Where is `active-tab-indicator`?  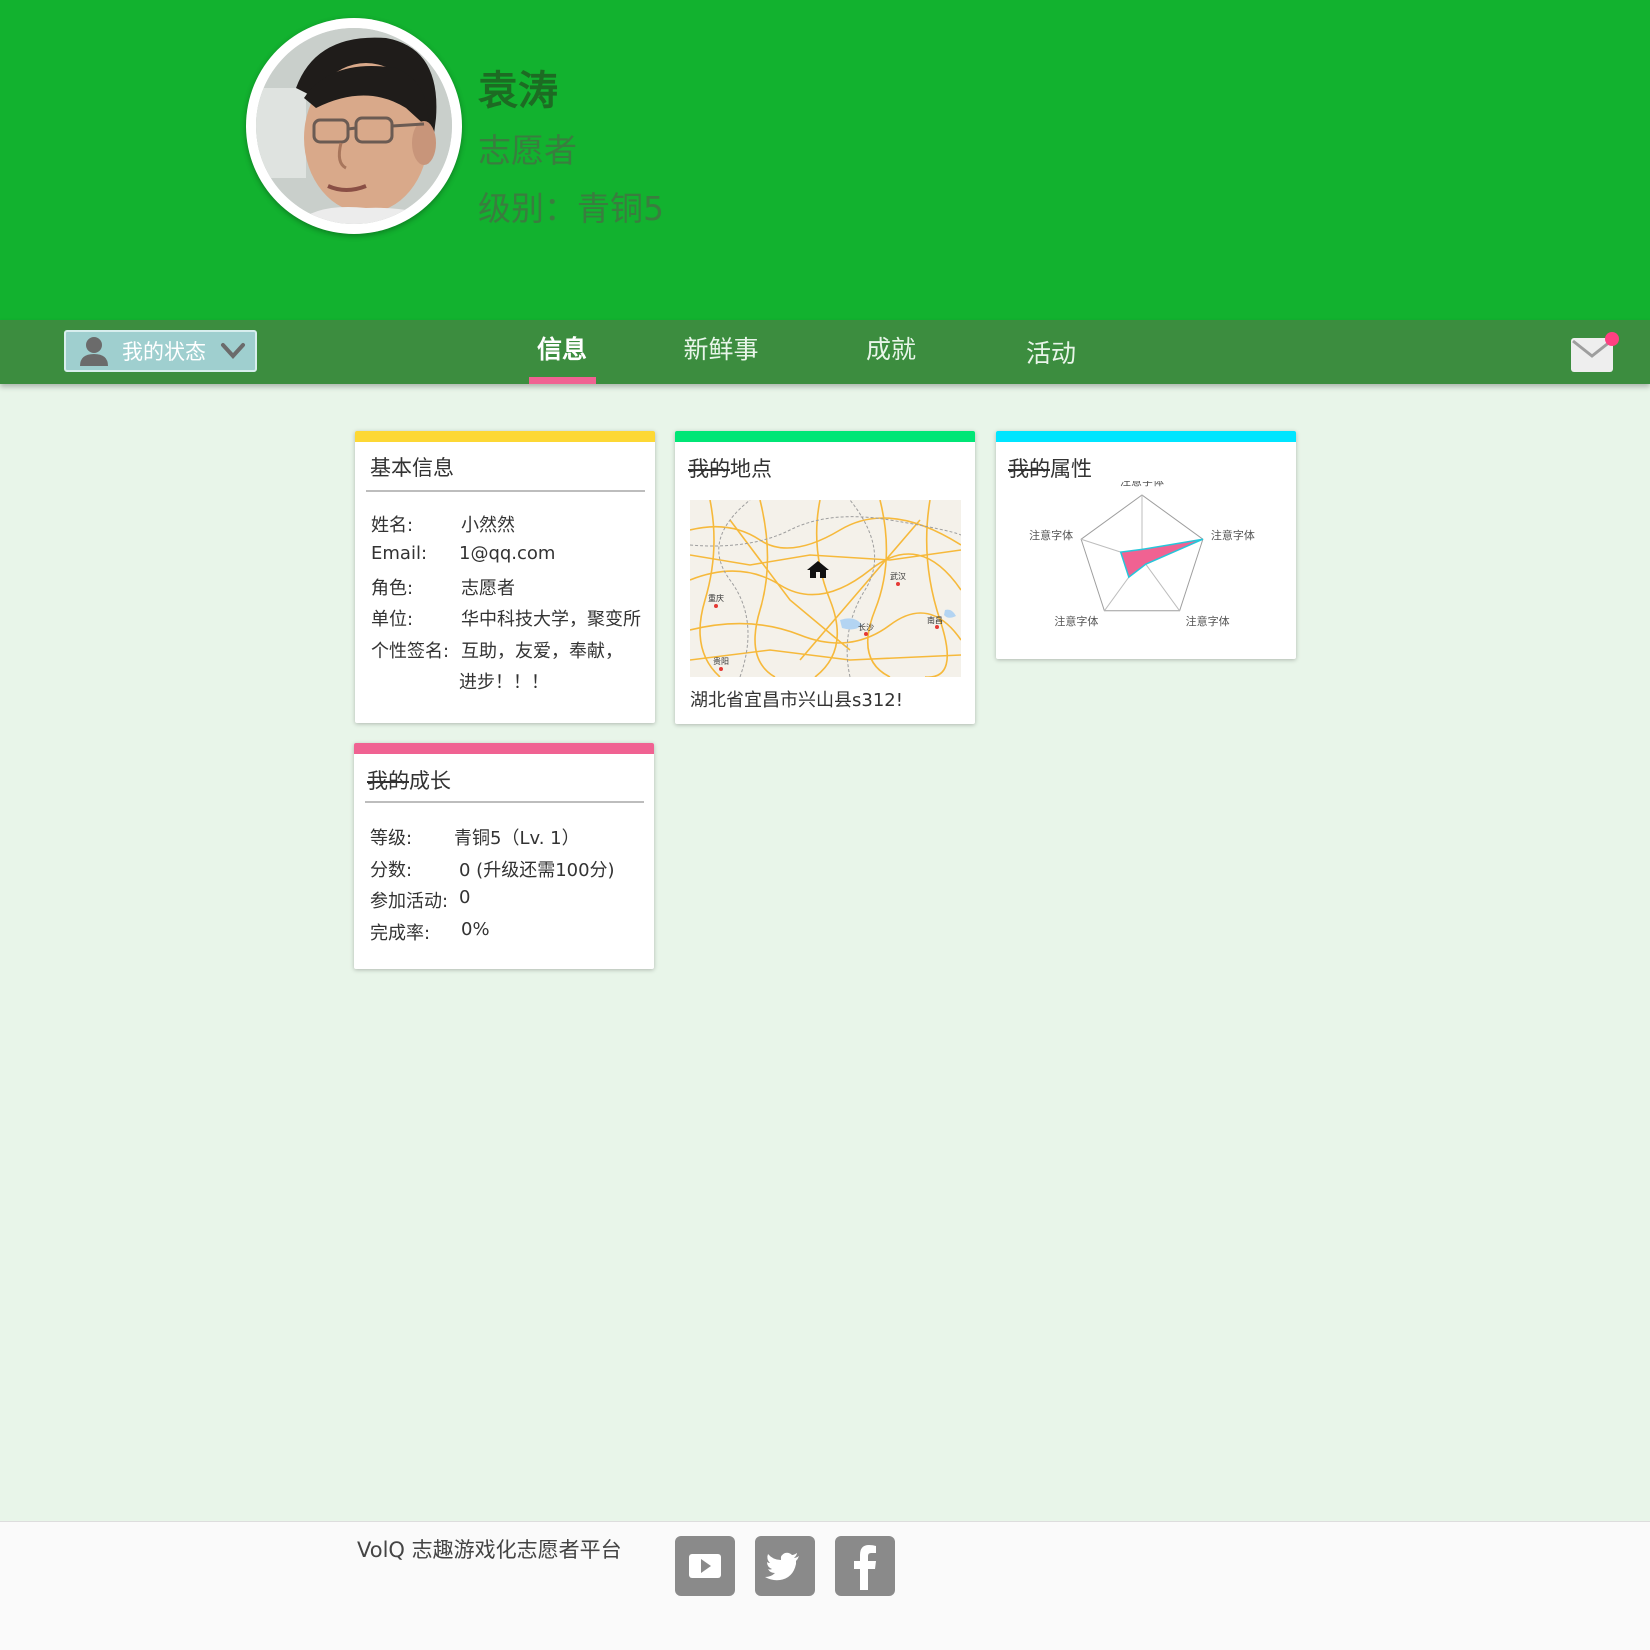
active-tab-indicator is located at coordinates (562, 380).